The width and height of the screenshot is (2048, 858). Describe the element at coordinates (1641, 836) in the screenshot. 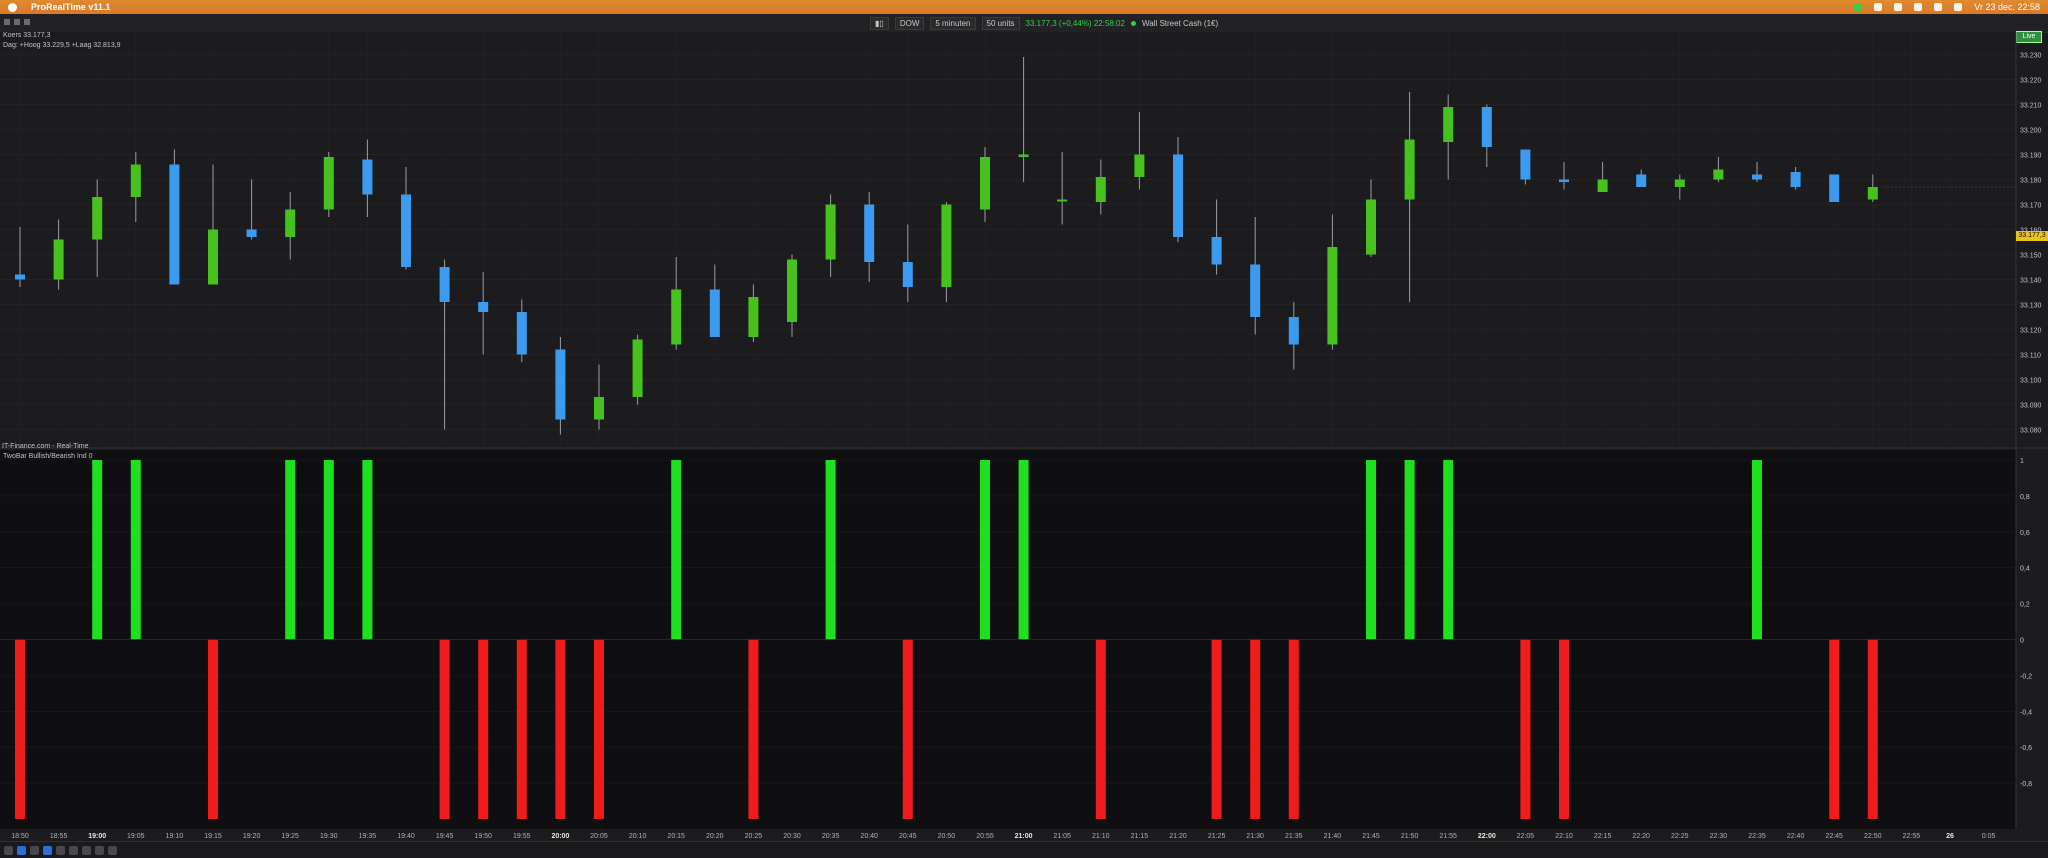

I see `time-axis-label: 22:20` at that location.